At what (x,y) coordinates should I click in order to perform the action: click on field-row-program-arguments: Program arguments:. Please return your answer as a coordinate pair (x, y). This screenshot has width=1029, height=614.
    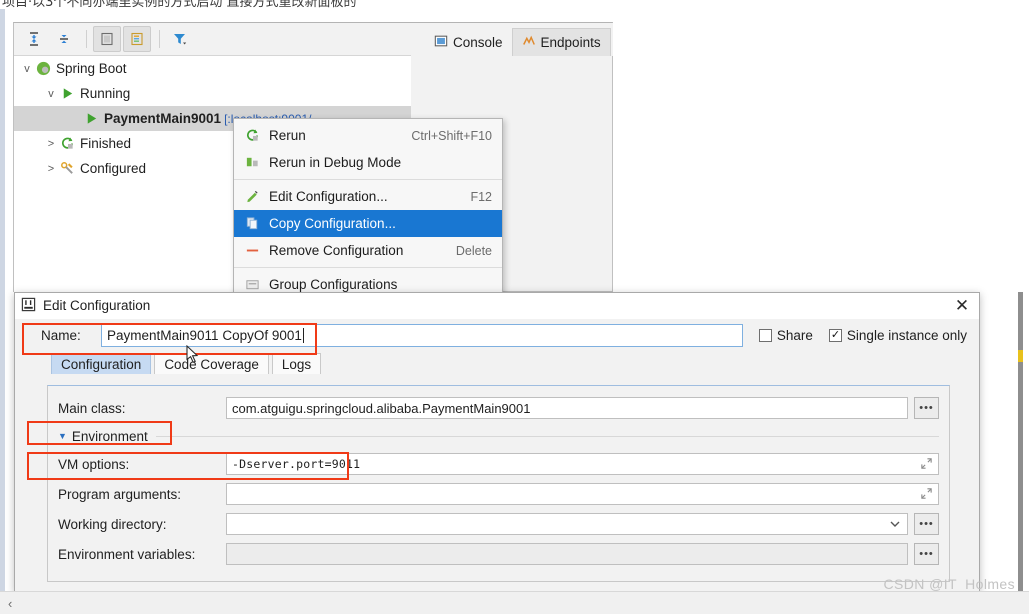
    Looking at the image, I should click on (498, 494).